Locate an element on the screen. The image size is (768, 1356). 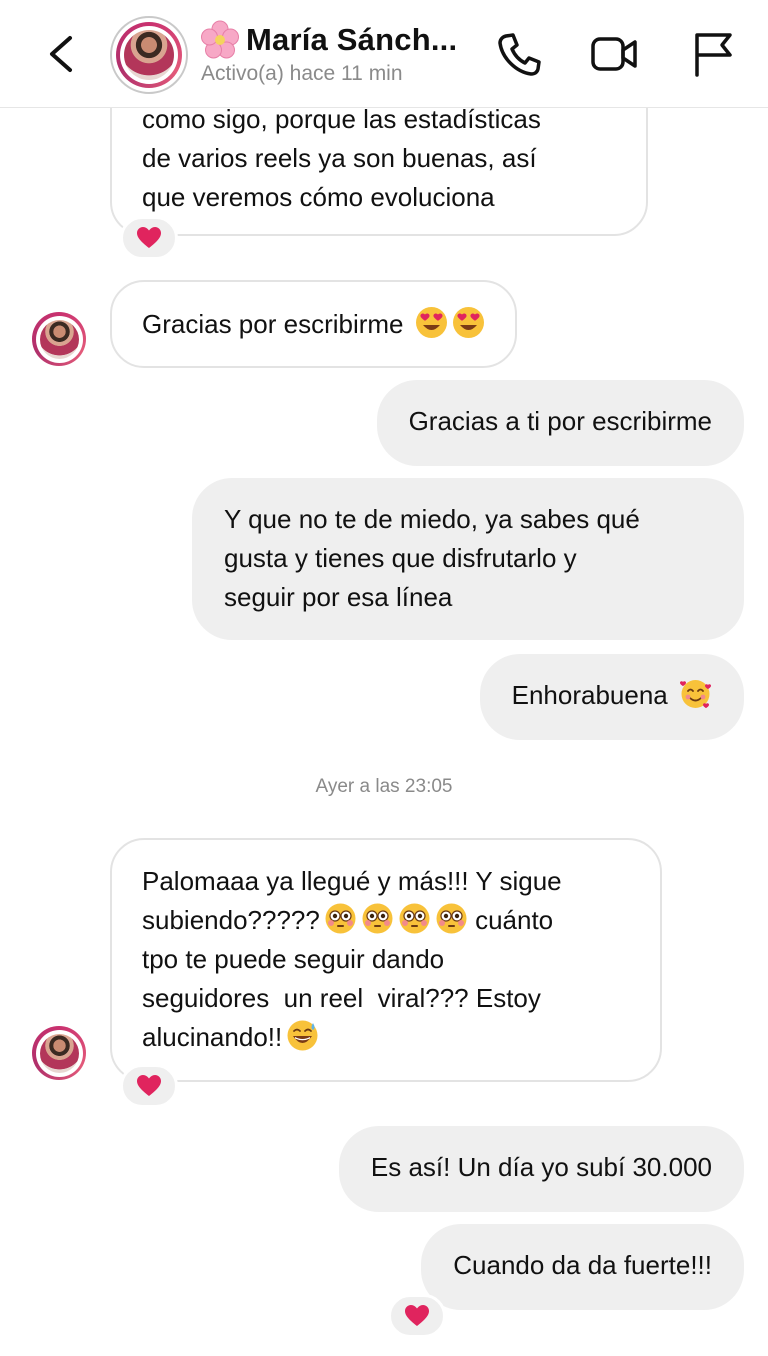
chat-header: María Sánch... Activo(a) hace 11 min is located at coordinates (384, 54).